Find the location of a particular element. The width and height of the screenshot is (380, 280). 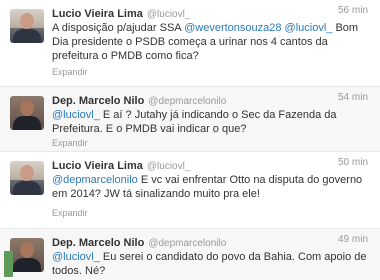

mention-link: @wevertonsouza28 is located at coordinates (232, 28).